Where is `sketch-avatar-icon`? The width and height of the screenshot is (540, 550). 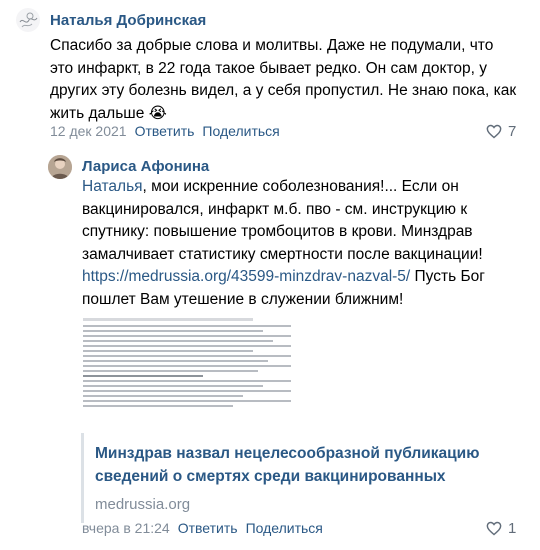
sketch-avatar-icon is located at coordinates (28, 20).